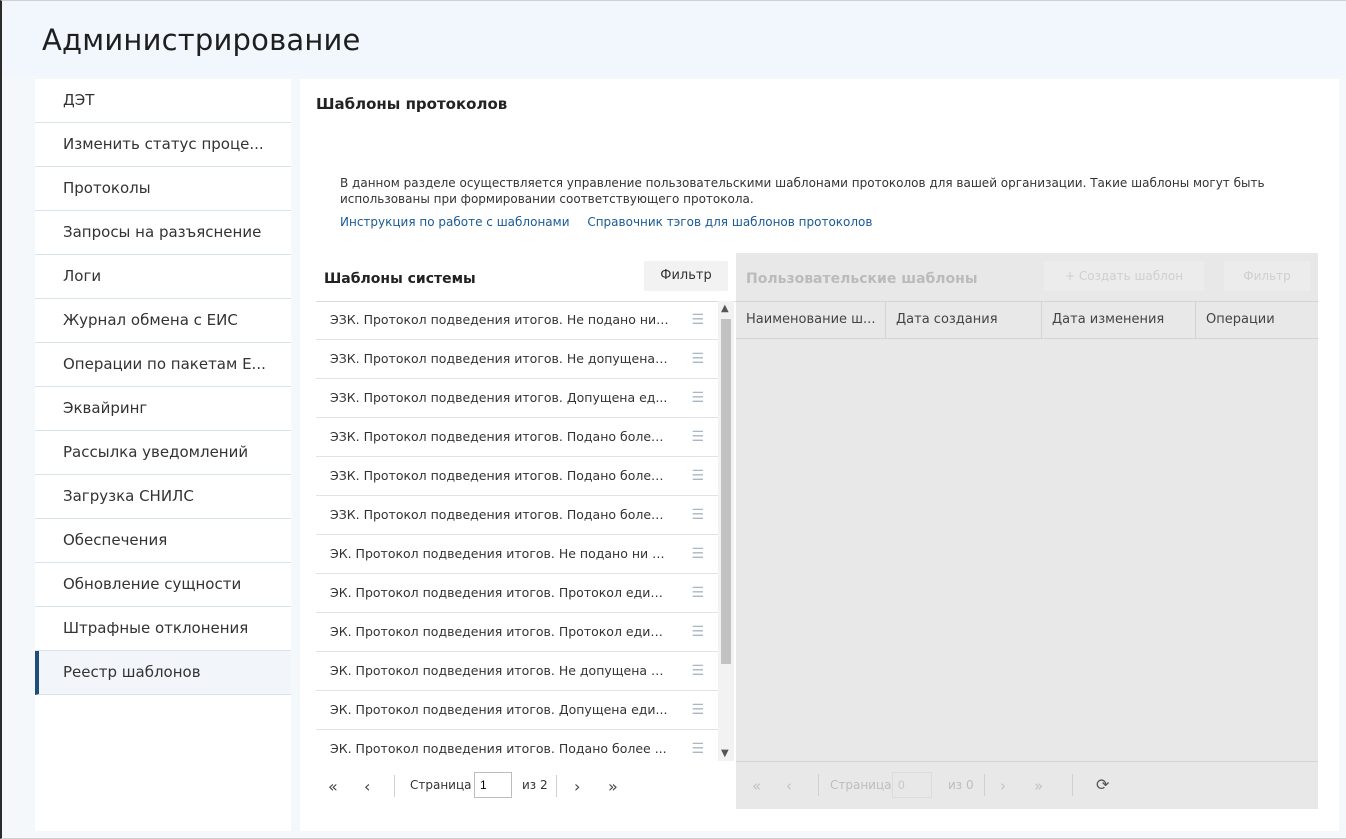 This screenshot has height=839, width=1346. What do you see at coordinates (729, 222) in the screenshot?
I see `tags-reference-link: Справочник тэгов для шаблонов протоколов` at bounding box center [729, 222].